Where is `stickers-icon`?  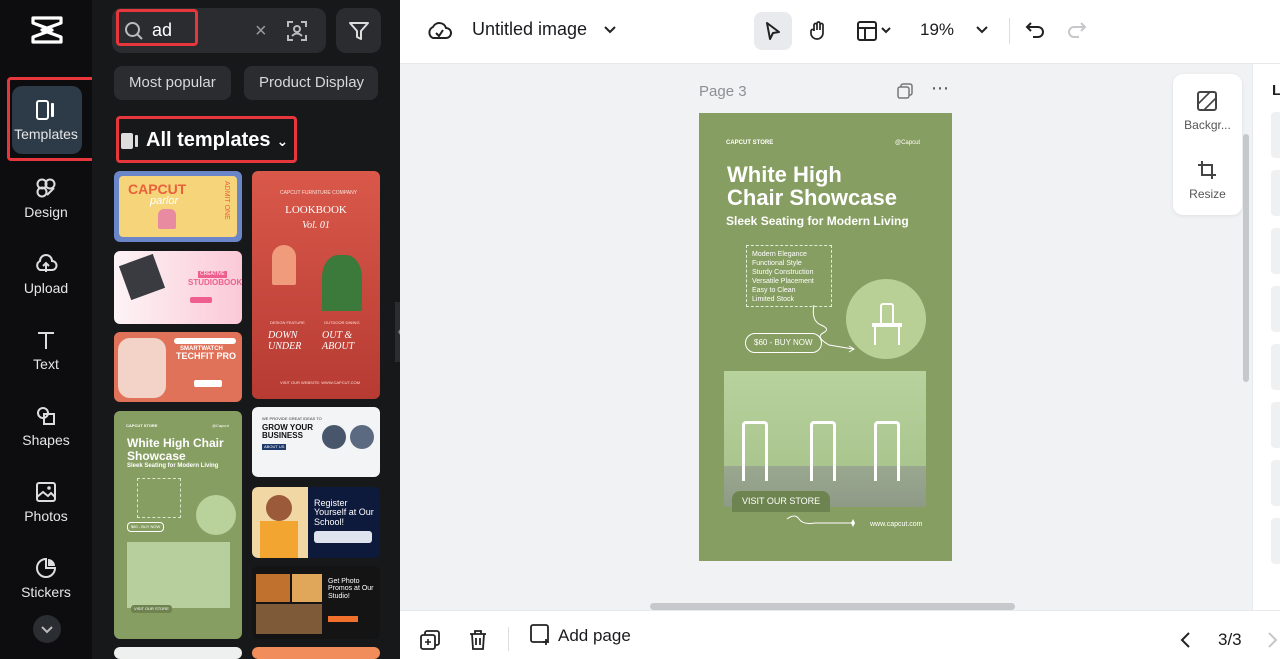 stickers-icon is located at coordinates (46, 567).